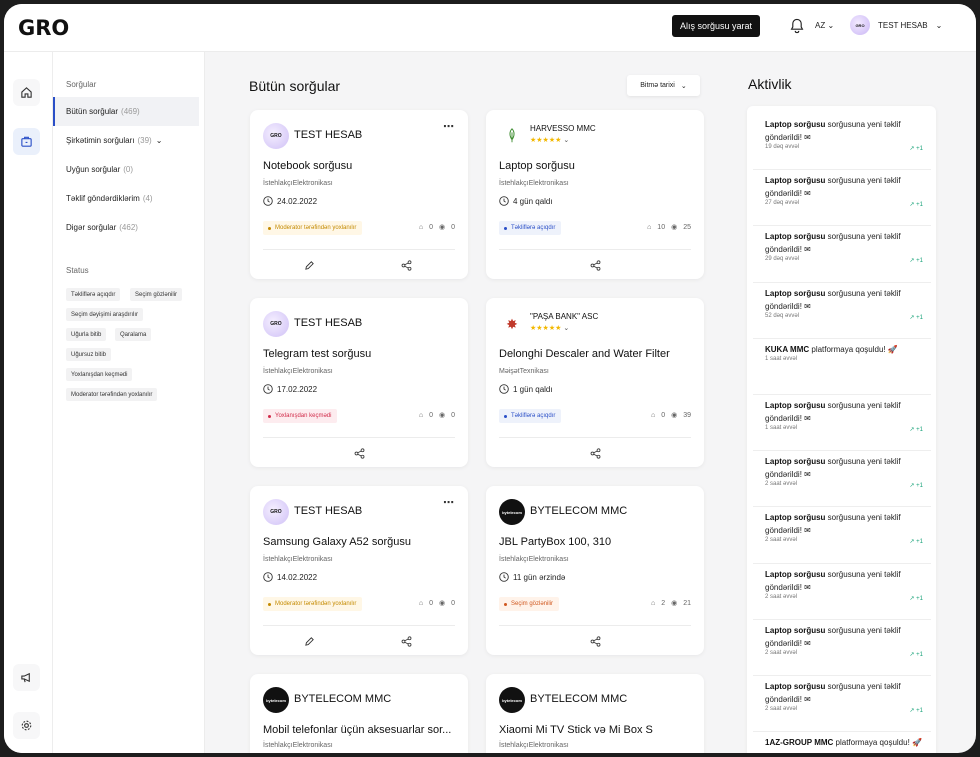 This screenshot has height=757, width=980. I want to click on status-chip: Yoxlanışdan keçmədi, so click(99, 374).